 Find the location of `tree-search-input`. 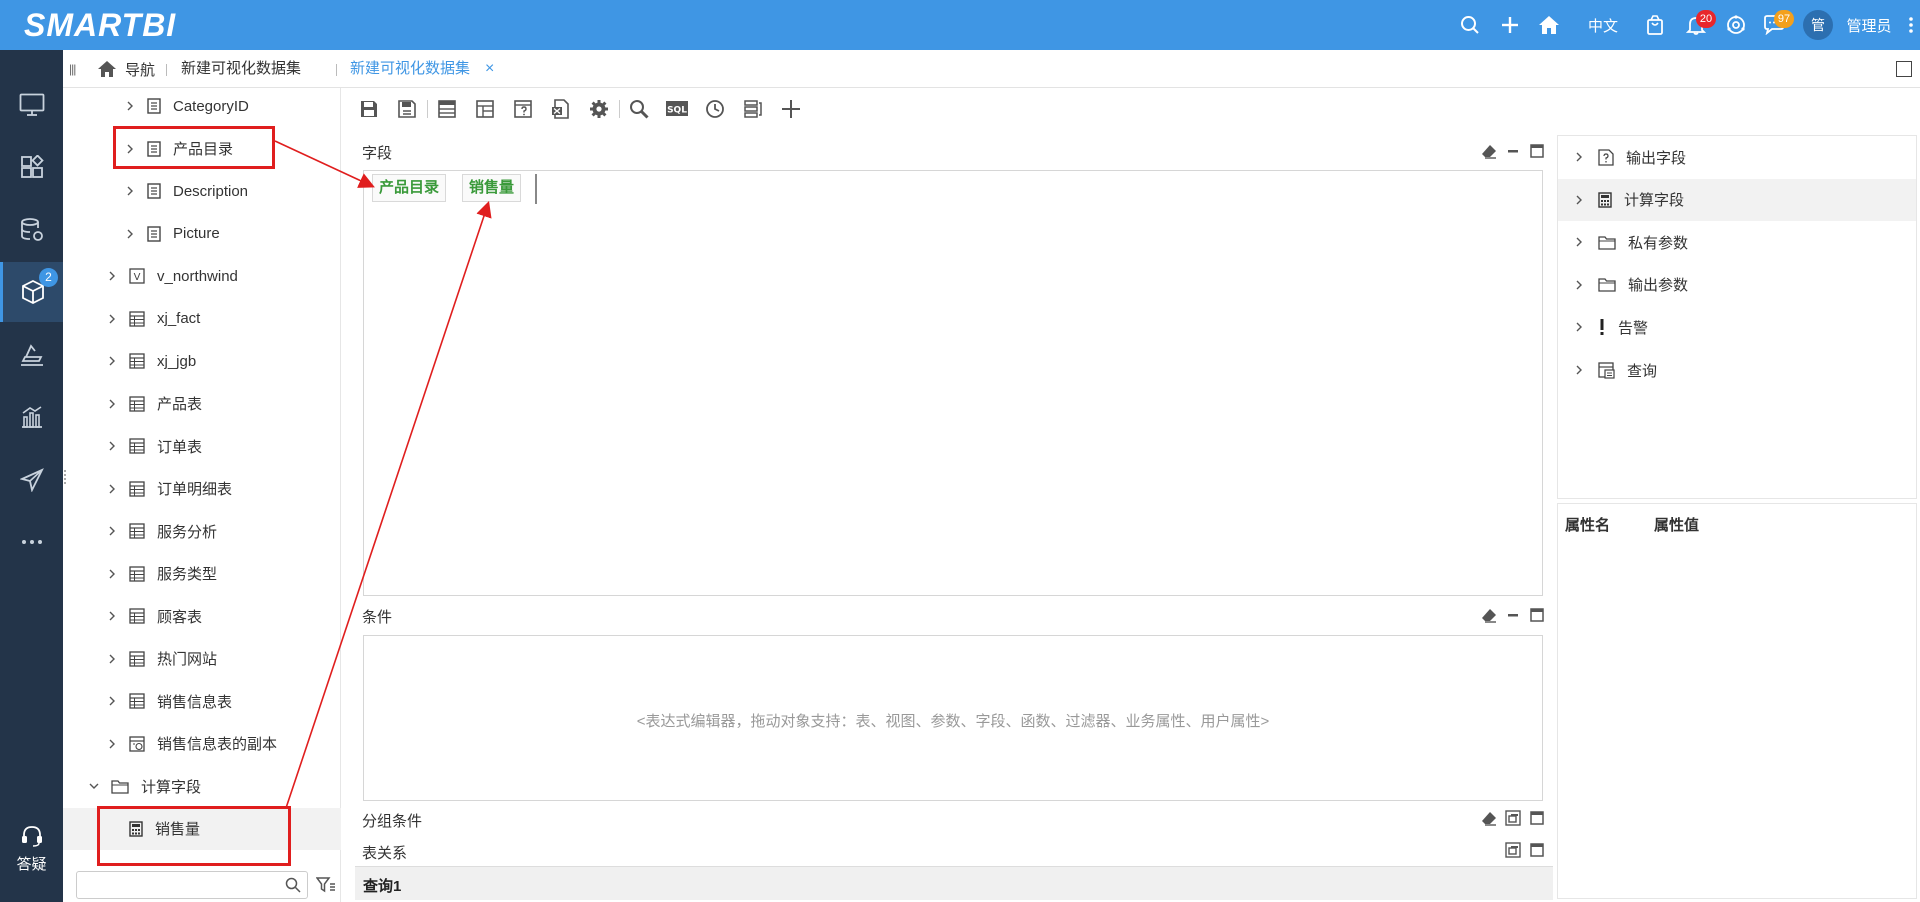

tree-search-input is located at coordinates (177, 885).